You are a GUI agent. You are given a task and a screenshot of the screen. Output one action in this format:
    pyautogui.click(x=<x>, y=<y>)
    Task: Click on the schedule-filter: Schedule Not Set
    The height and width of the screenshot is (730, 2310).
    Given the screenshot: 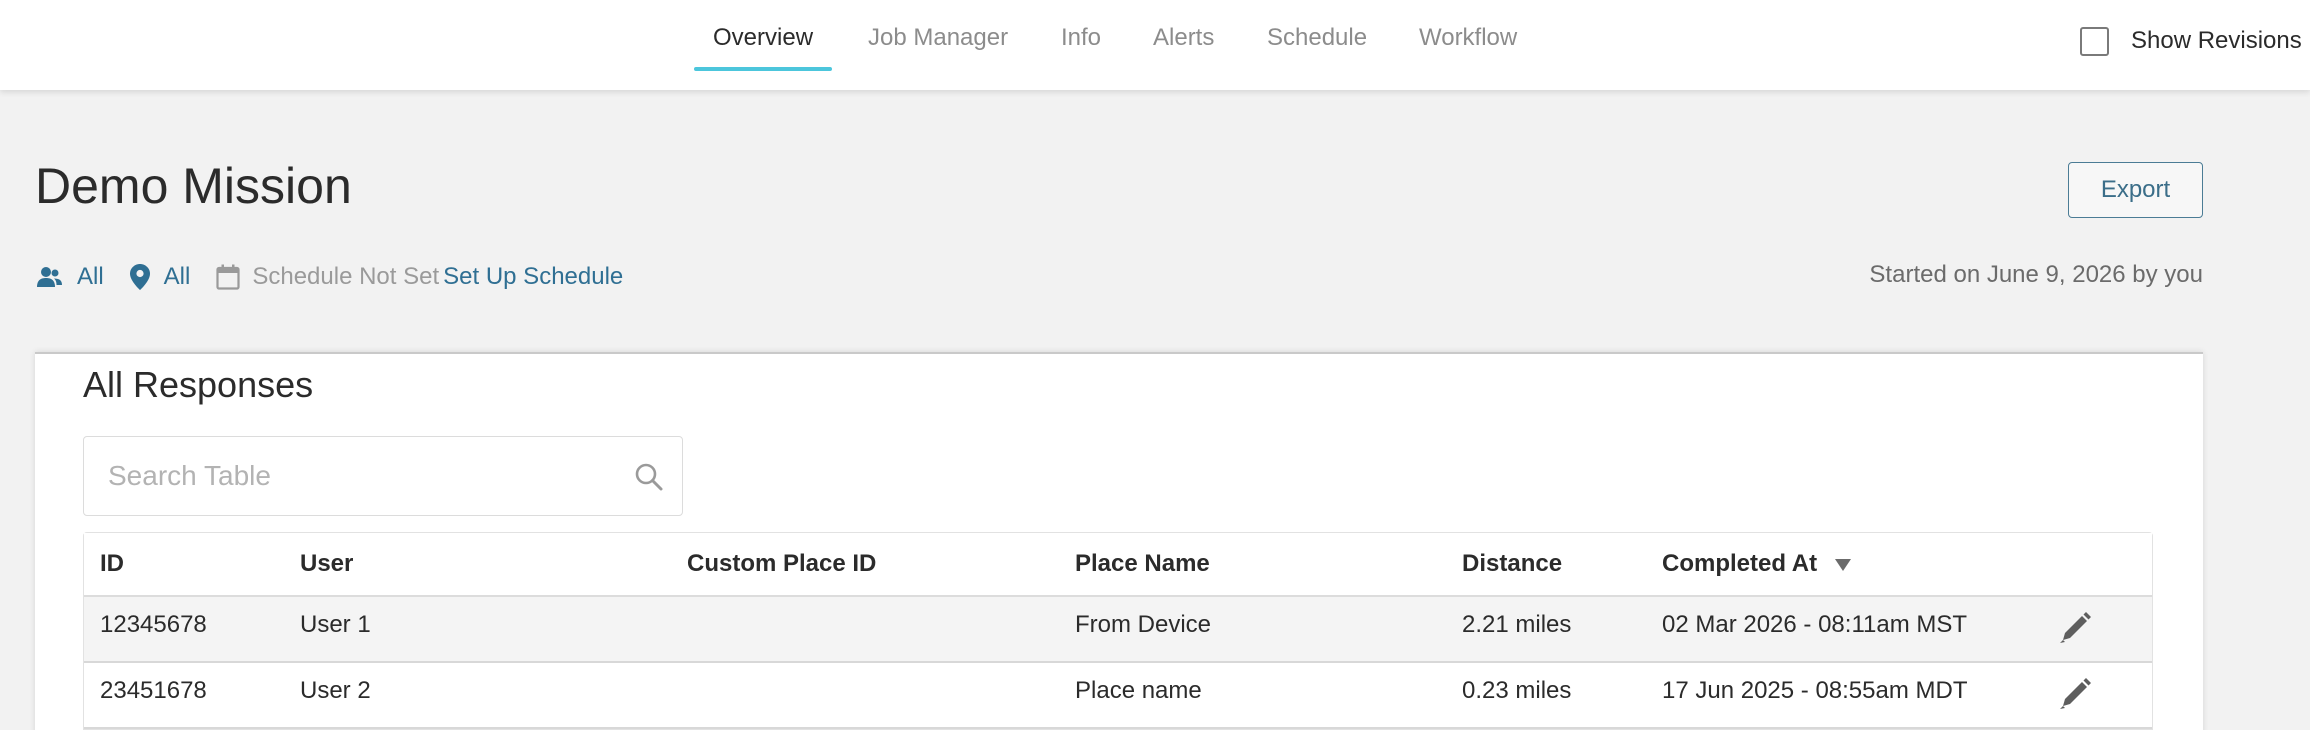 What is the action you would take?
    pyautogui.click(x=327, y=277)
    